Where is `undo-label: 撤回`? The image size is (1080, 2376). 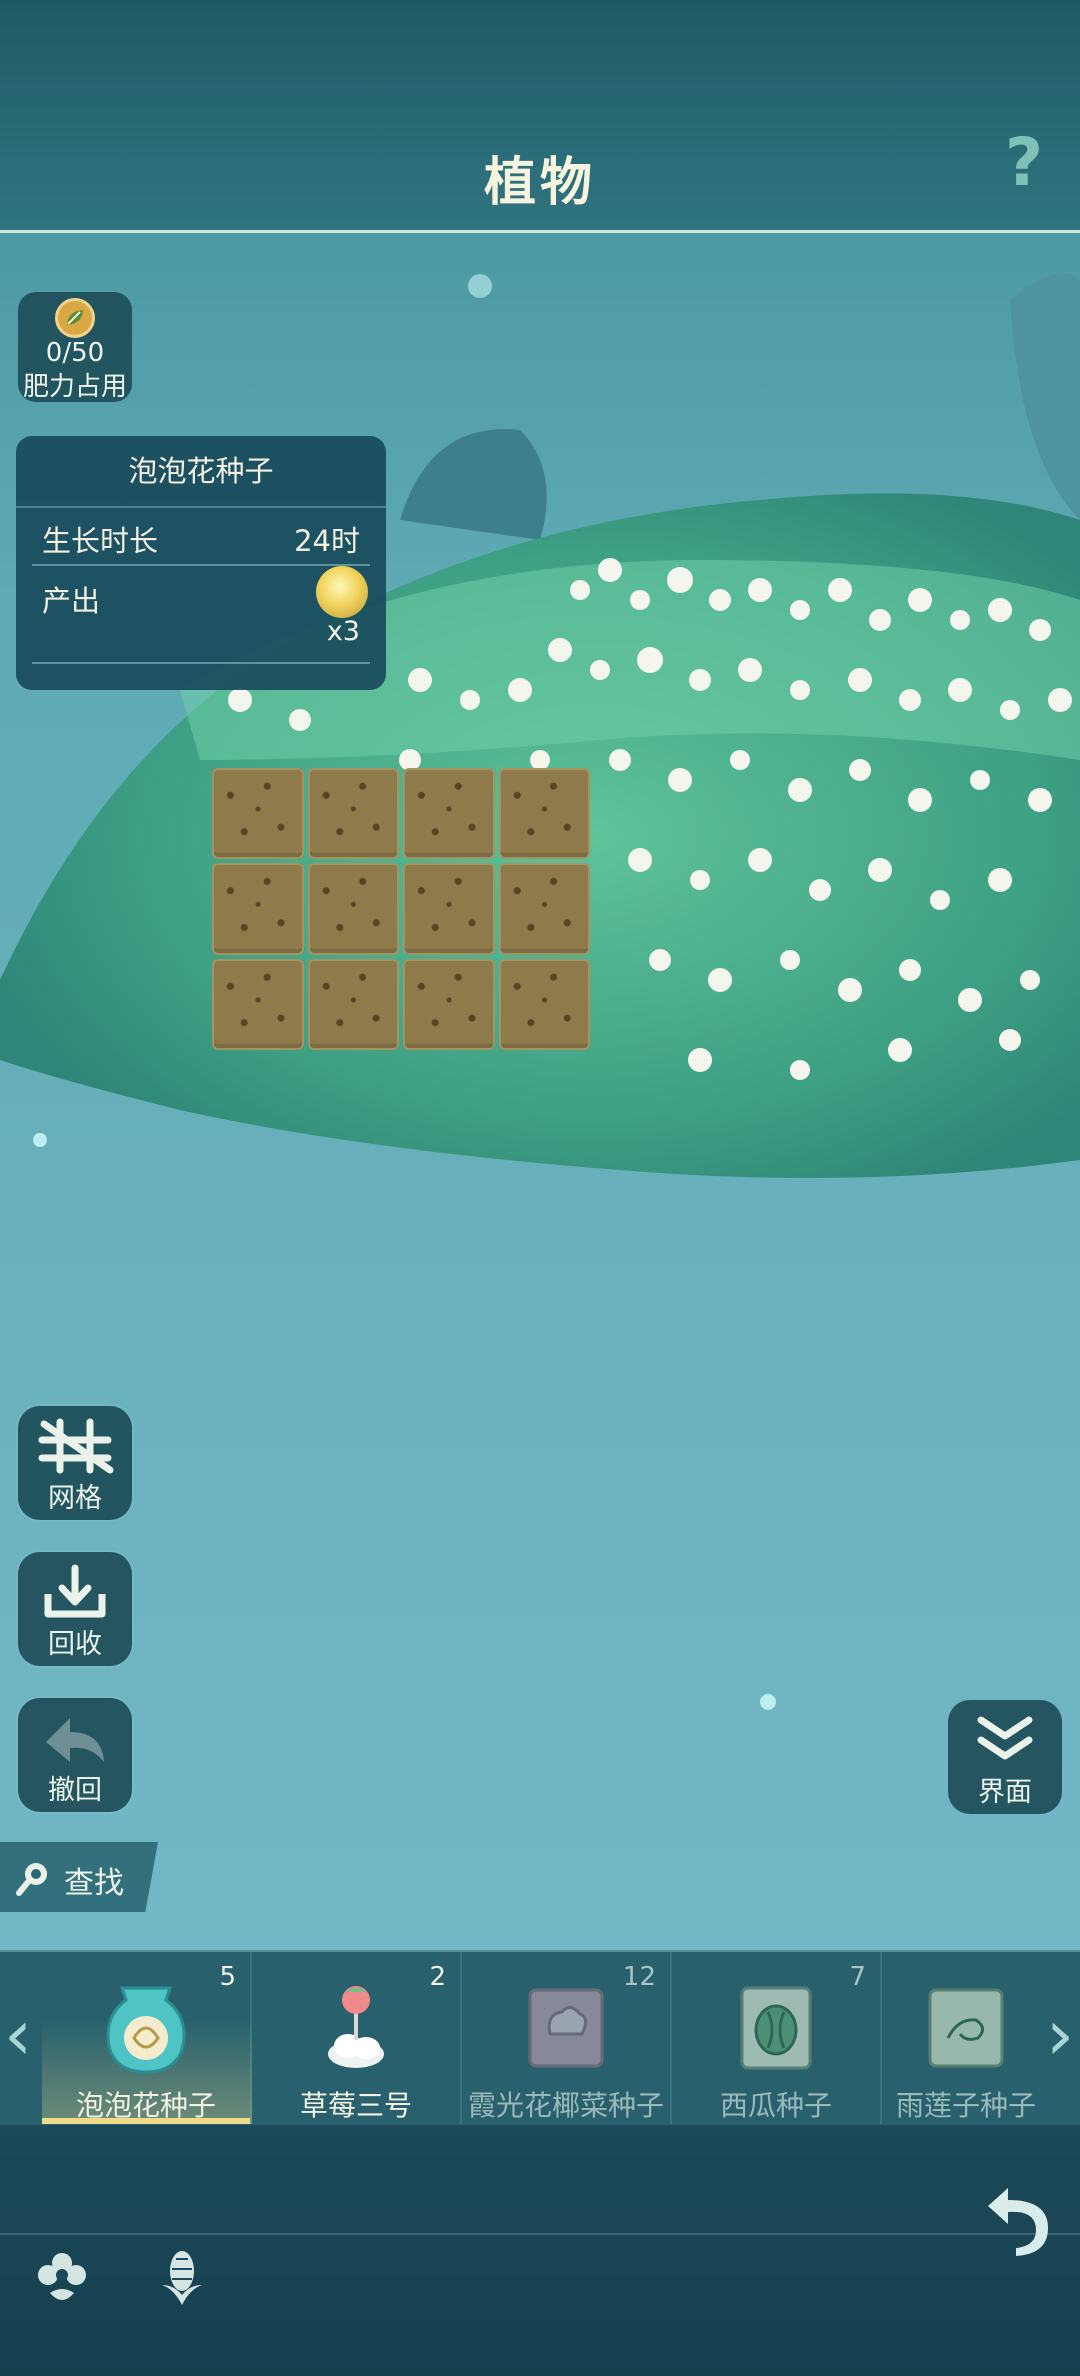
undo-label: 撤回 is located at coordinates (75, 1790).